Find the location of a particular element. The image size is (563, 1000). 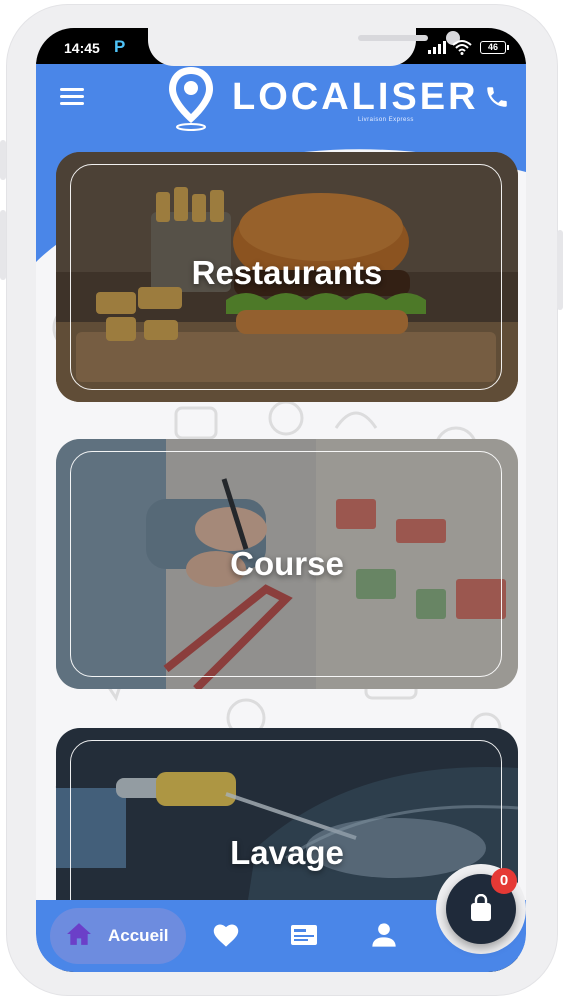

status-bar: 14:45 P 46 is located at coordinates (281, 47).